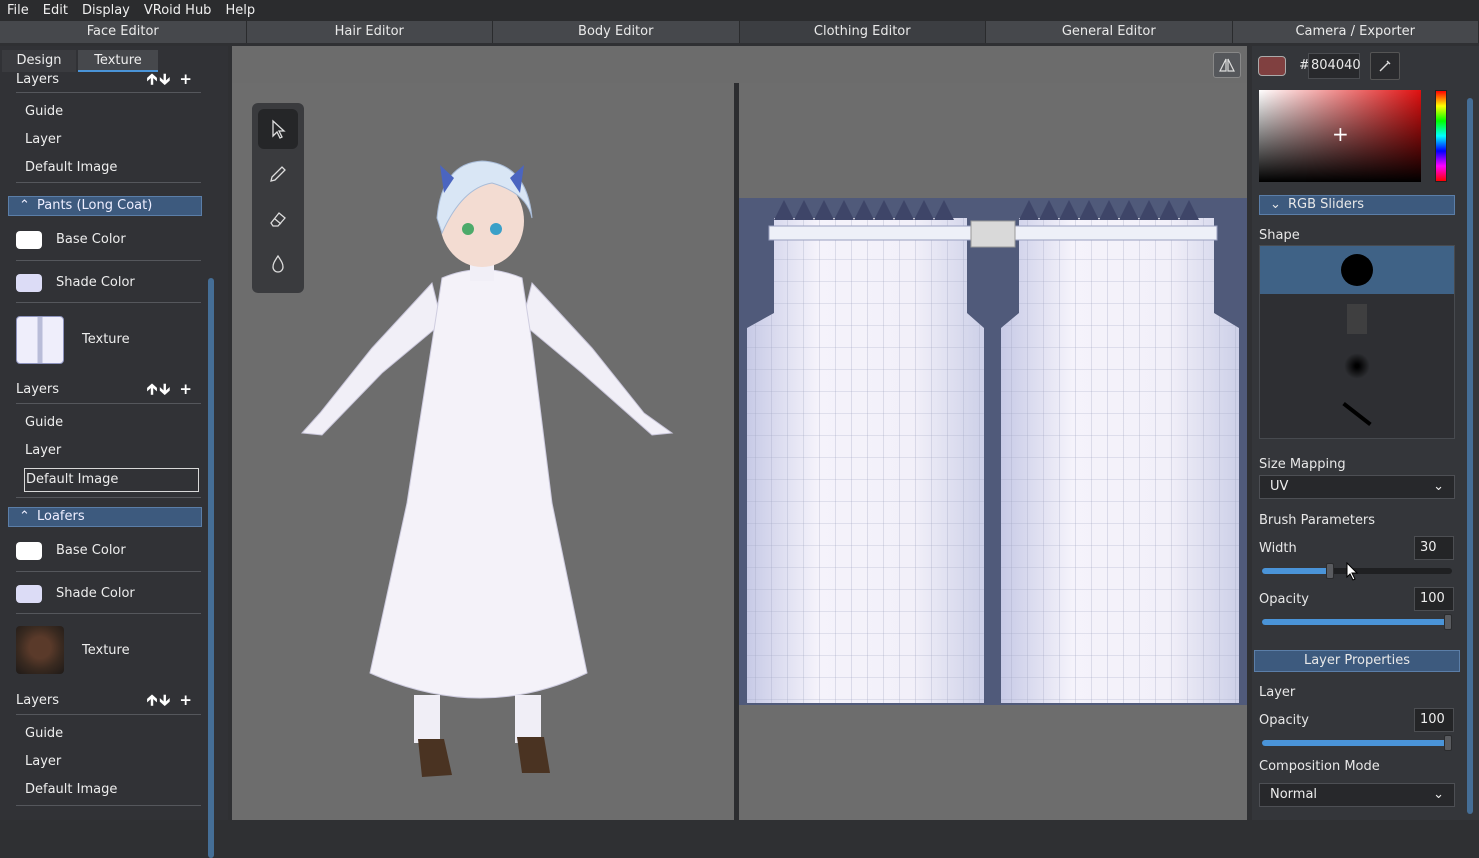 The width and height of the screenshot is (1479, 858). What do you see at coordinates (61, 516) in the screenshot?
I see `section-title: Loafers` at bounding box center [61, 516].